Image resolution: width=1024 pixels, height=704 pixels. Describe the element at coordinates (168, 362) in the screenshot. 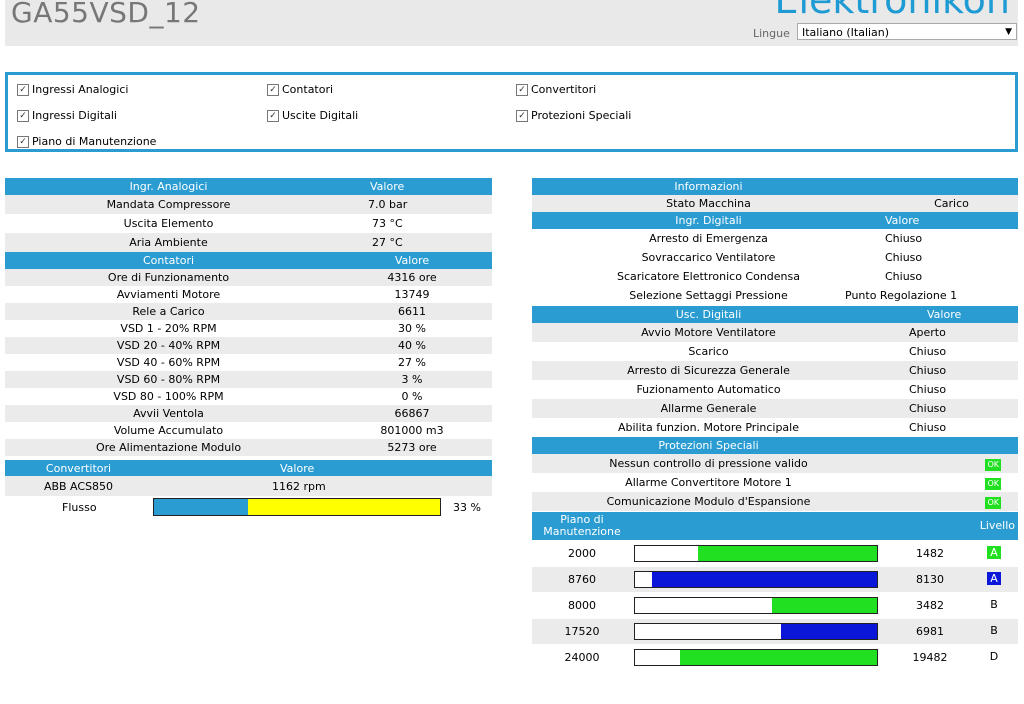

I see `row-label: VSD 40 - 60% RPM` at that location.